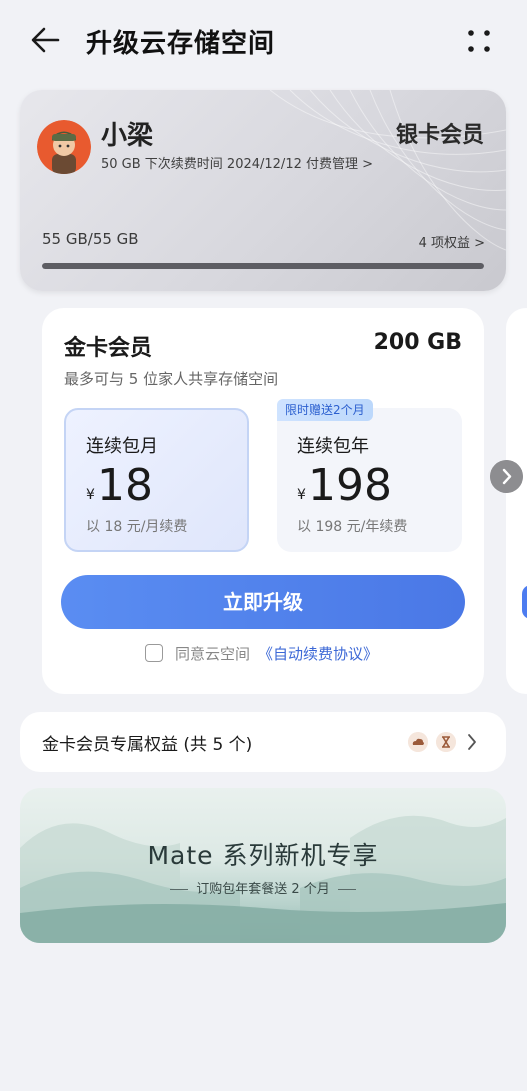 The image size is (527, 1091). I want to click on plan-subtitle: 最多可与 5 位家人共享存储空间, so click(171, 379).